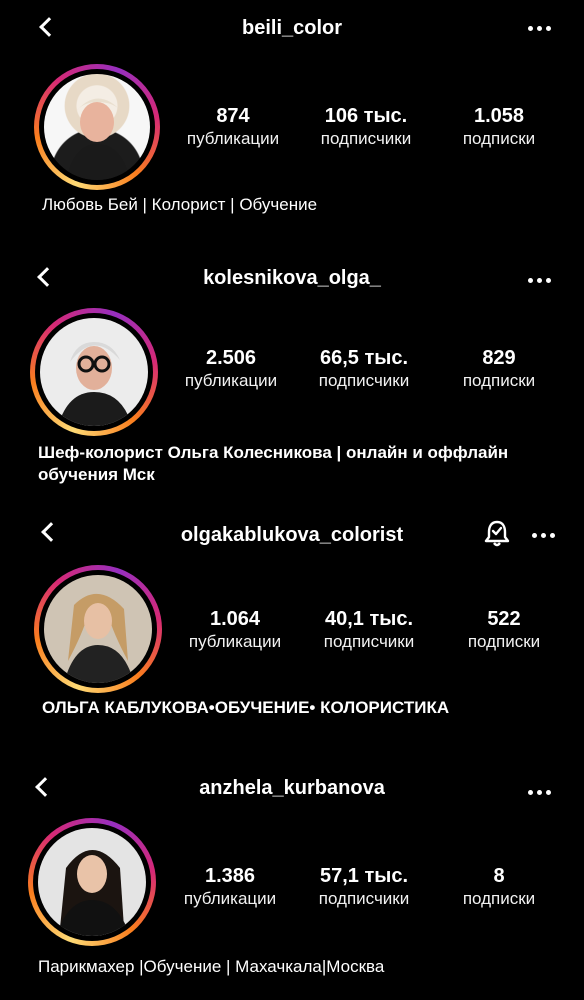  What do you see at coordinates (499, 369) in the screenshot?
I see `stat-following: 829 подписки` at bounding box center [499, 369].